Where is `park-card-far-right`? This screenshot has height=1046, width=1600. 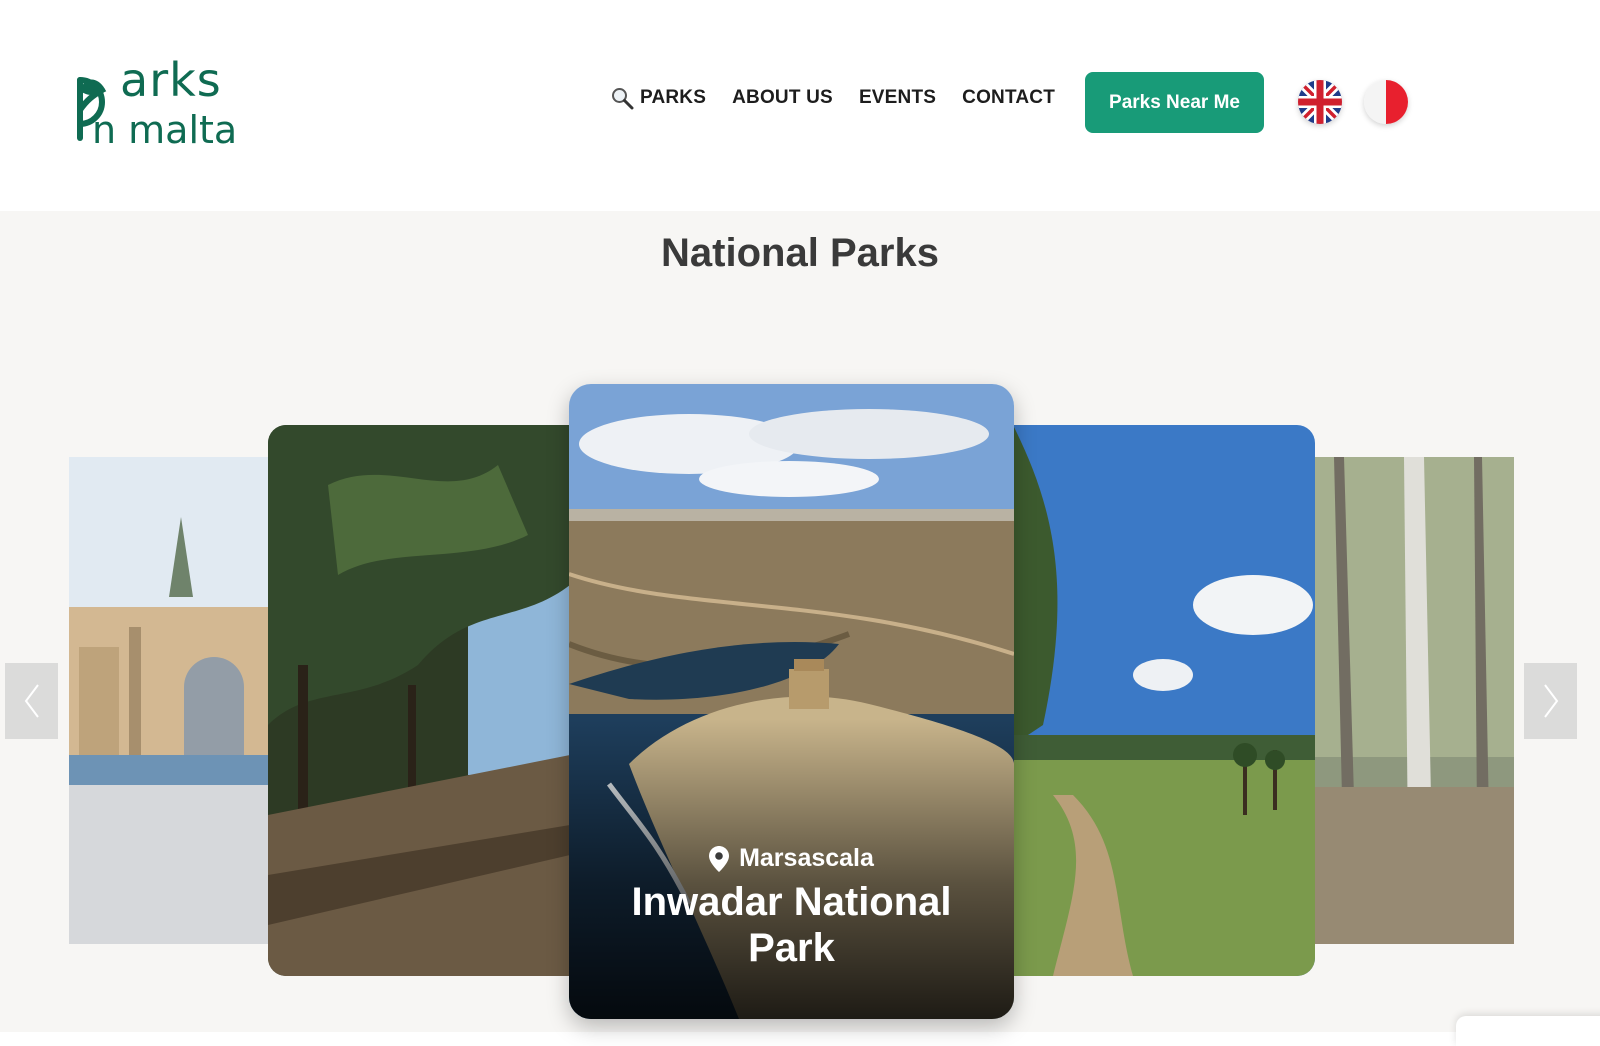
park-card-far-right is located at coordinates (1414, 700).